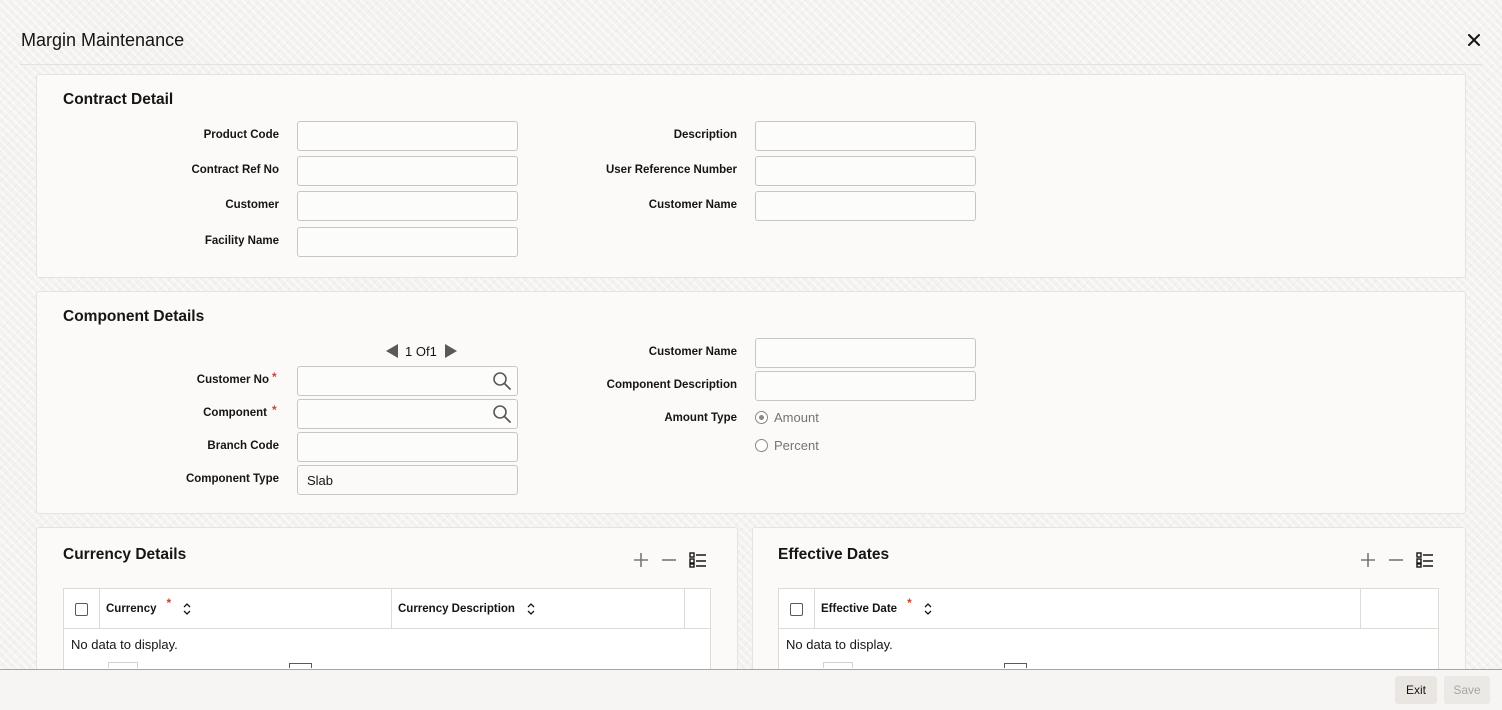 This screenshot has width=1502, height=710. I want to click on contract-detail-title: Contract Detail, so click(118, 99).